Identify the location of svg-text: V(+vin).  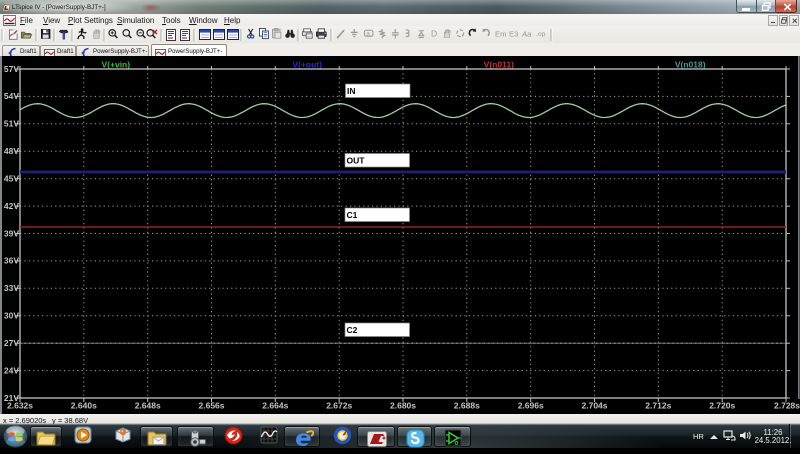
(116, 65).